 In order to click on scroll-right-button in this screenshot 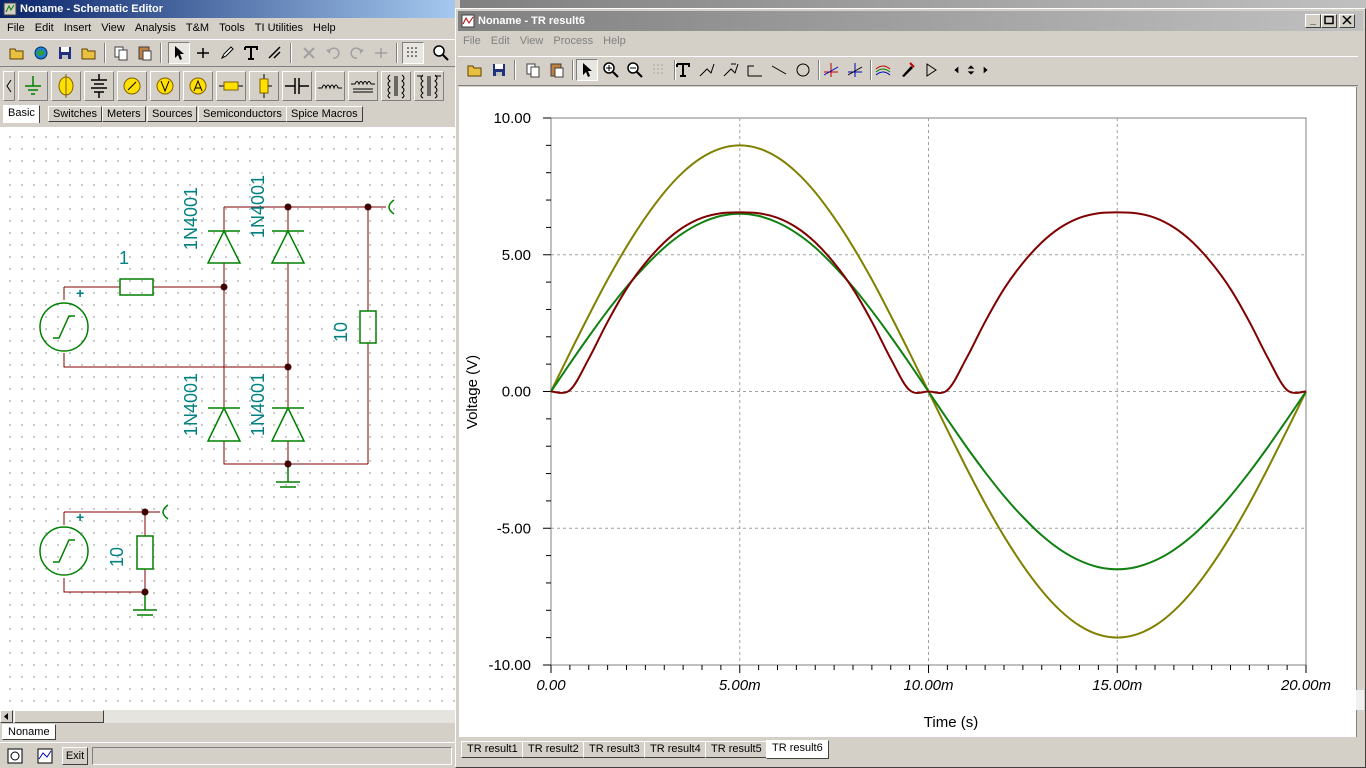, I will do `click(985, 70)`.